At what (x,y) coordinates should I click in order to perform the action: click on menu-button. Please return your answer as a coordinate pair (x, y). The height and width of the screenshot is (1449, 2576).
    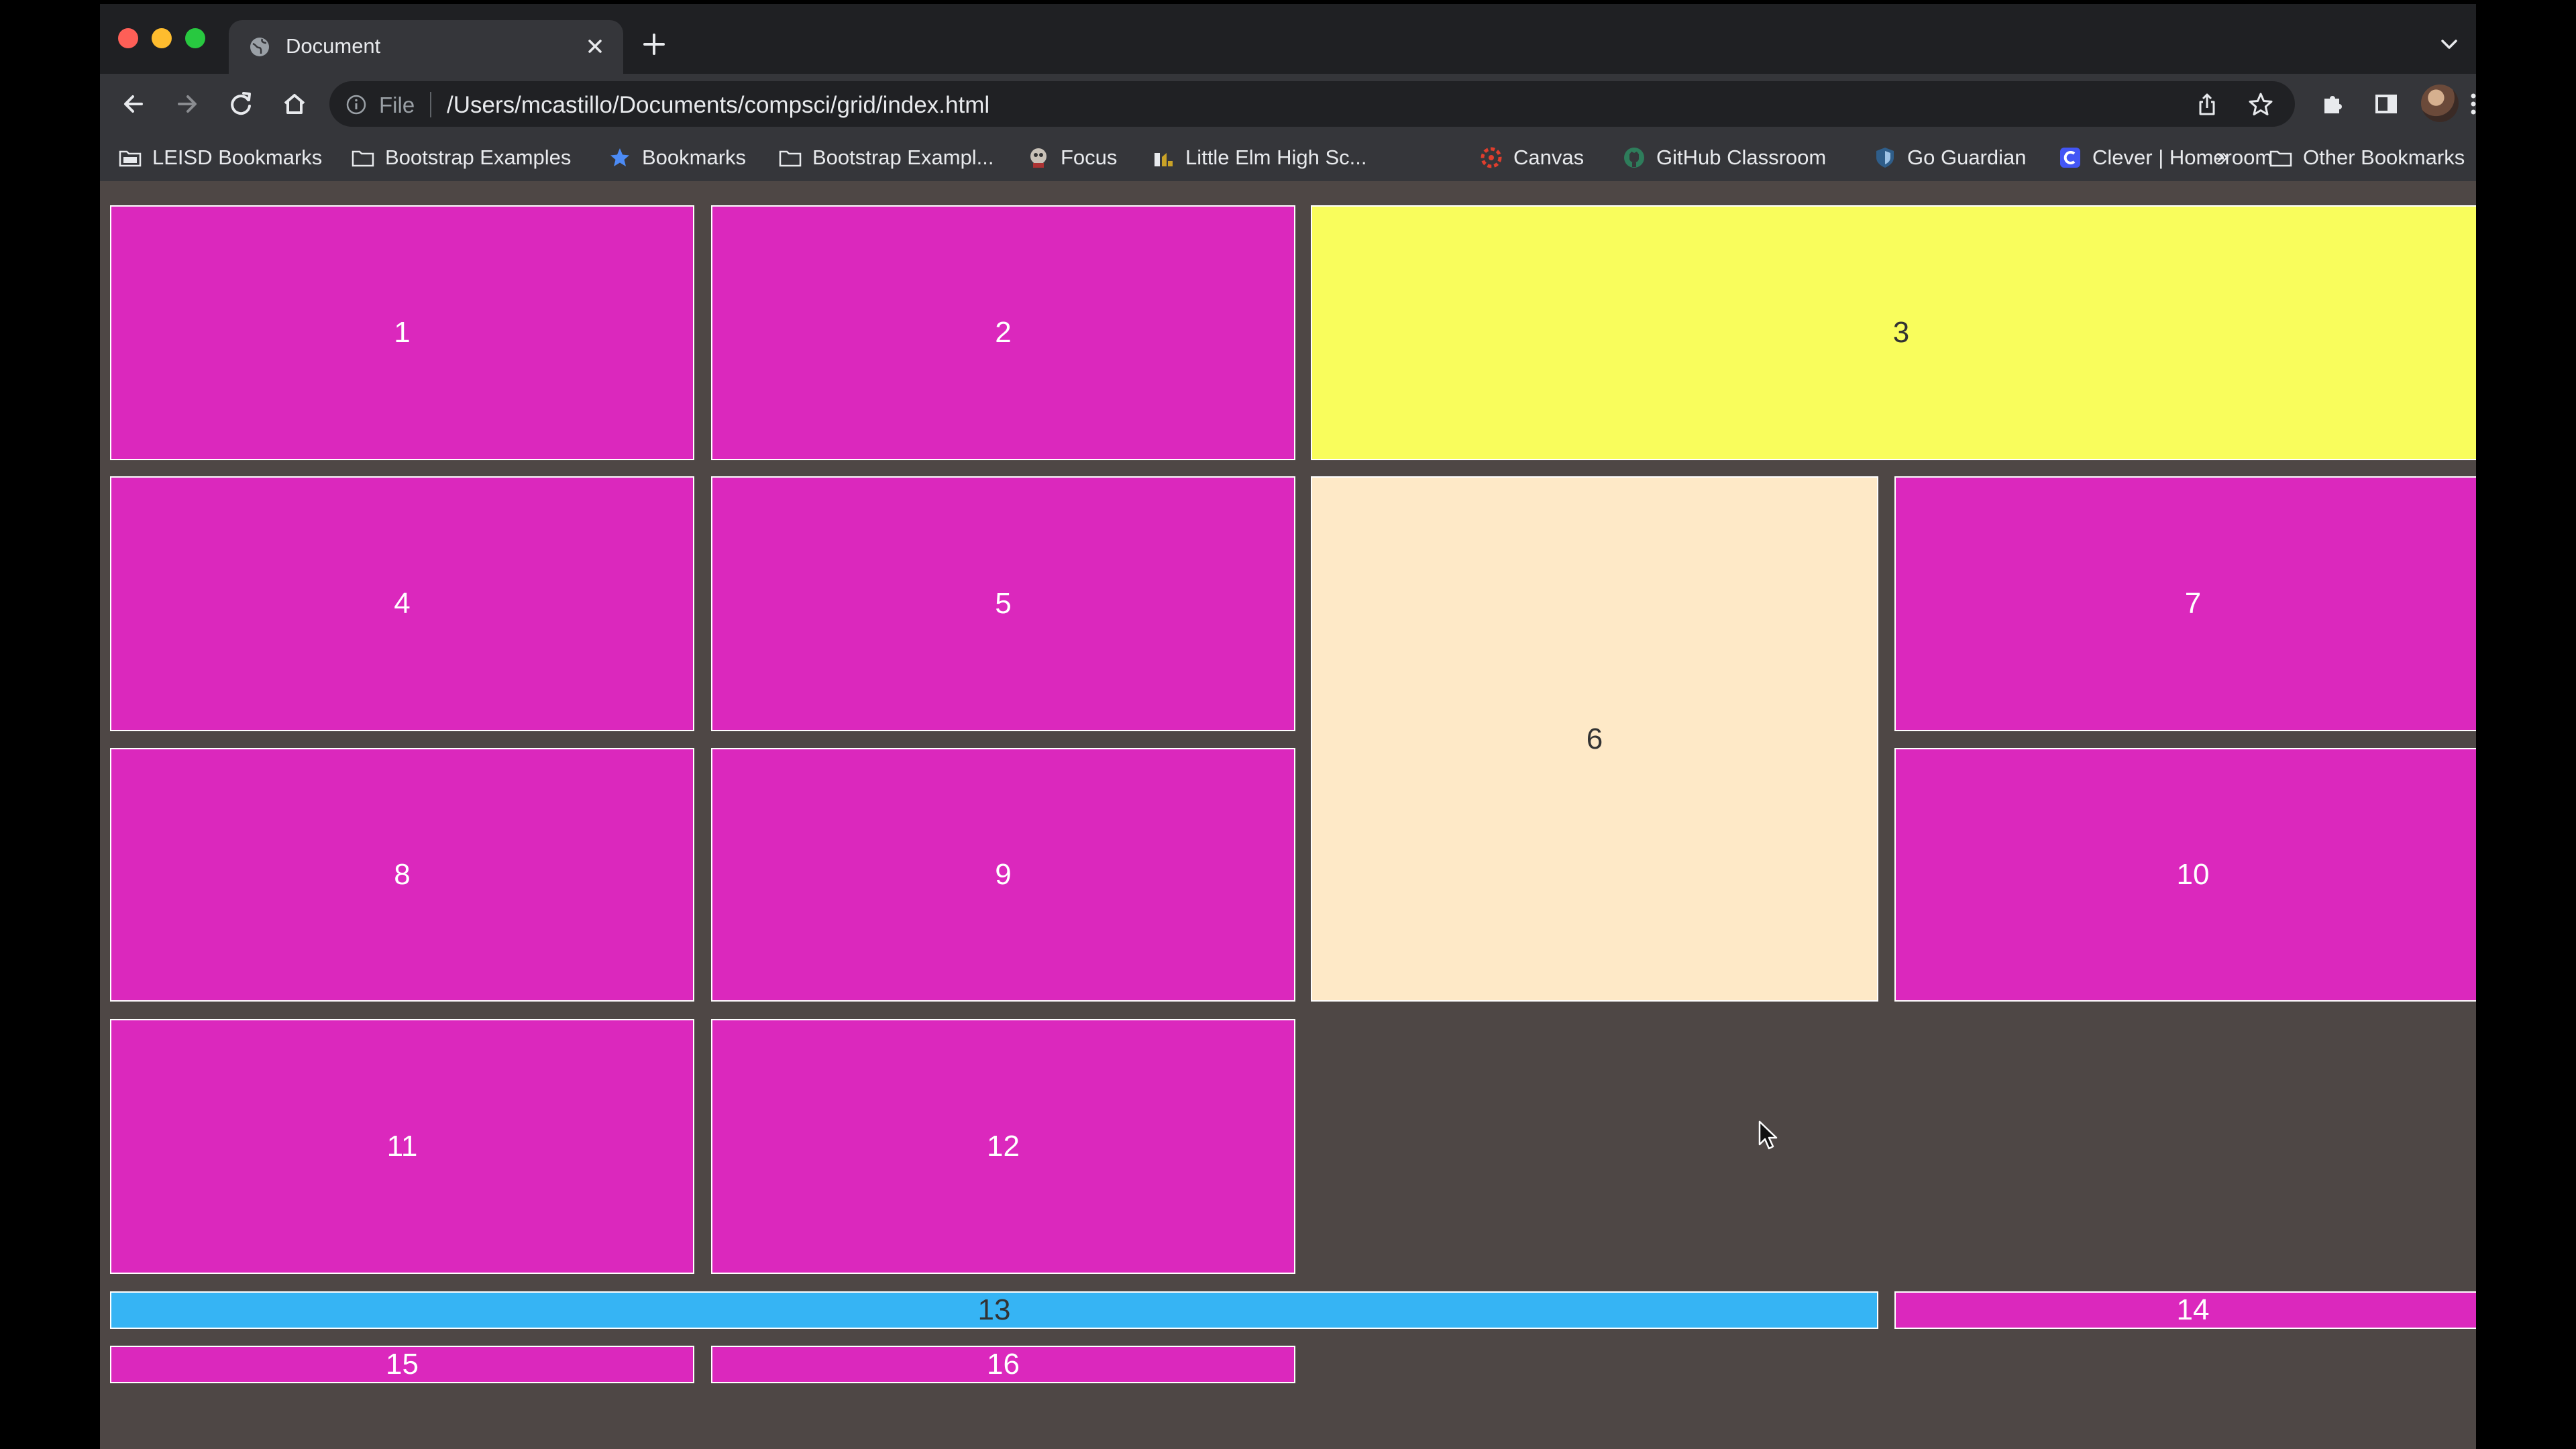
    Looking at the image, I should click on (2465, 104).